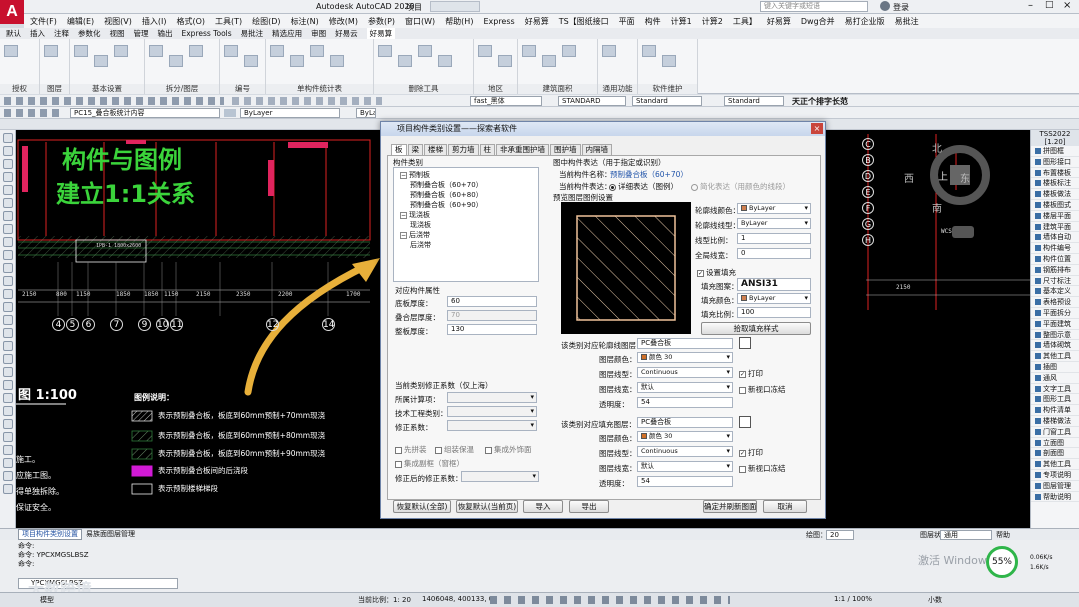 The height and width of the screenshot is (607, 1079). Describe the element at coordinates (420, 21) in the screenshot. I see `menu-item: 窗口(W)` at that location.